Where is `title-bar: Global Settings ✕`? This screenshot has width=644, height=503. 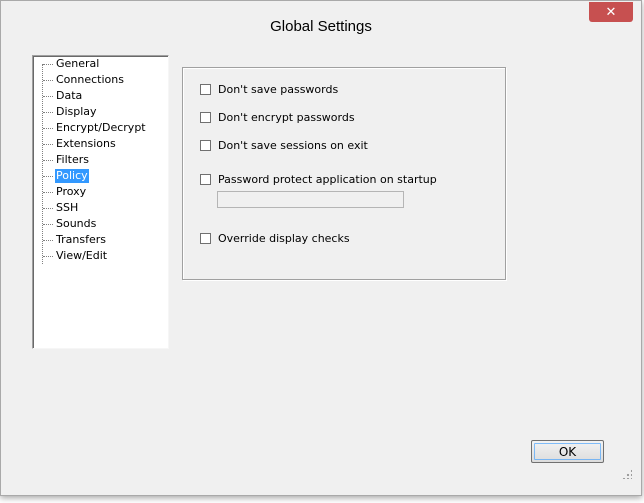 title-bar: Global Settings ✕ is located at coordinates (321, 22).